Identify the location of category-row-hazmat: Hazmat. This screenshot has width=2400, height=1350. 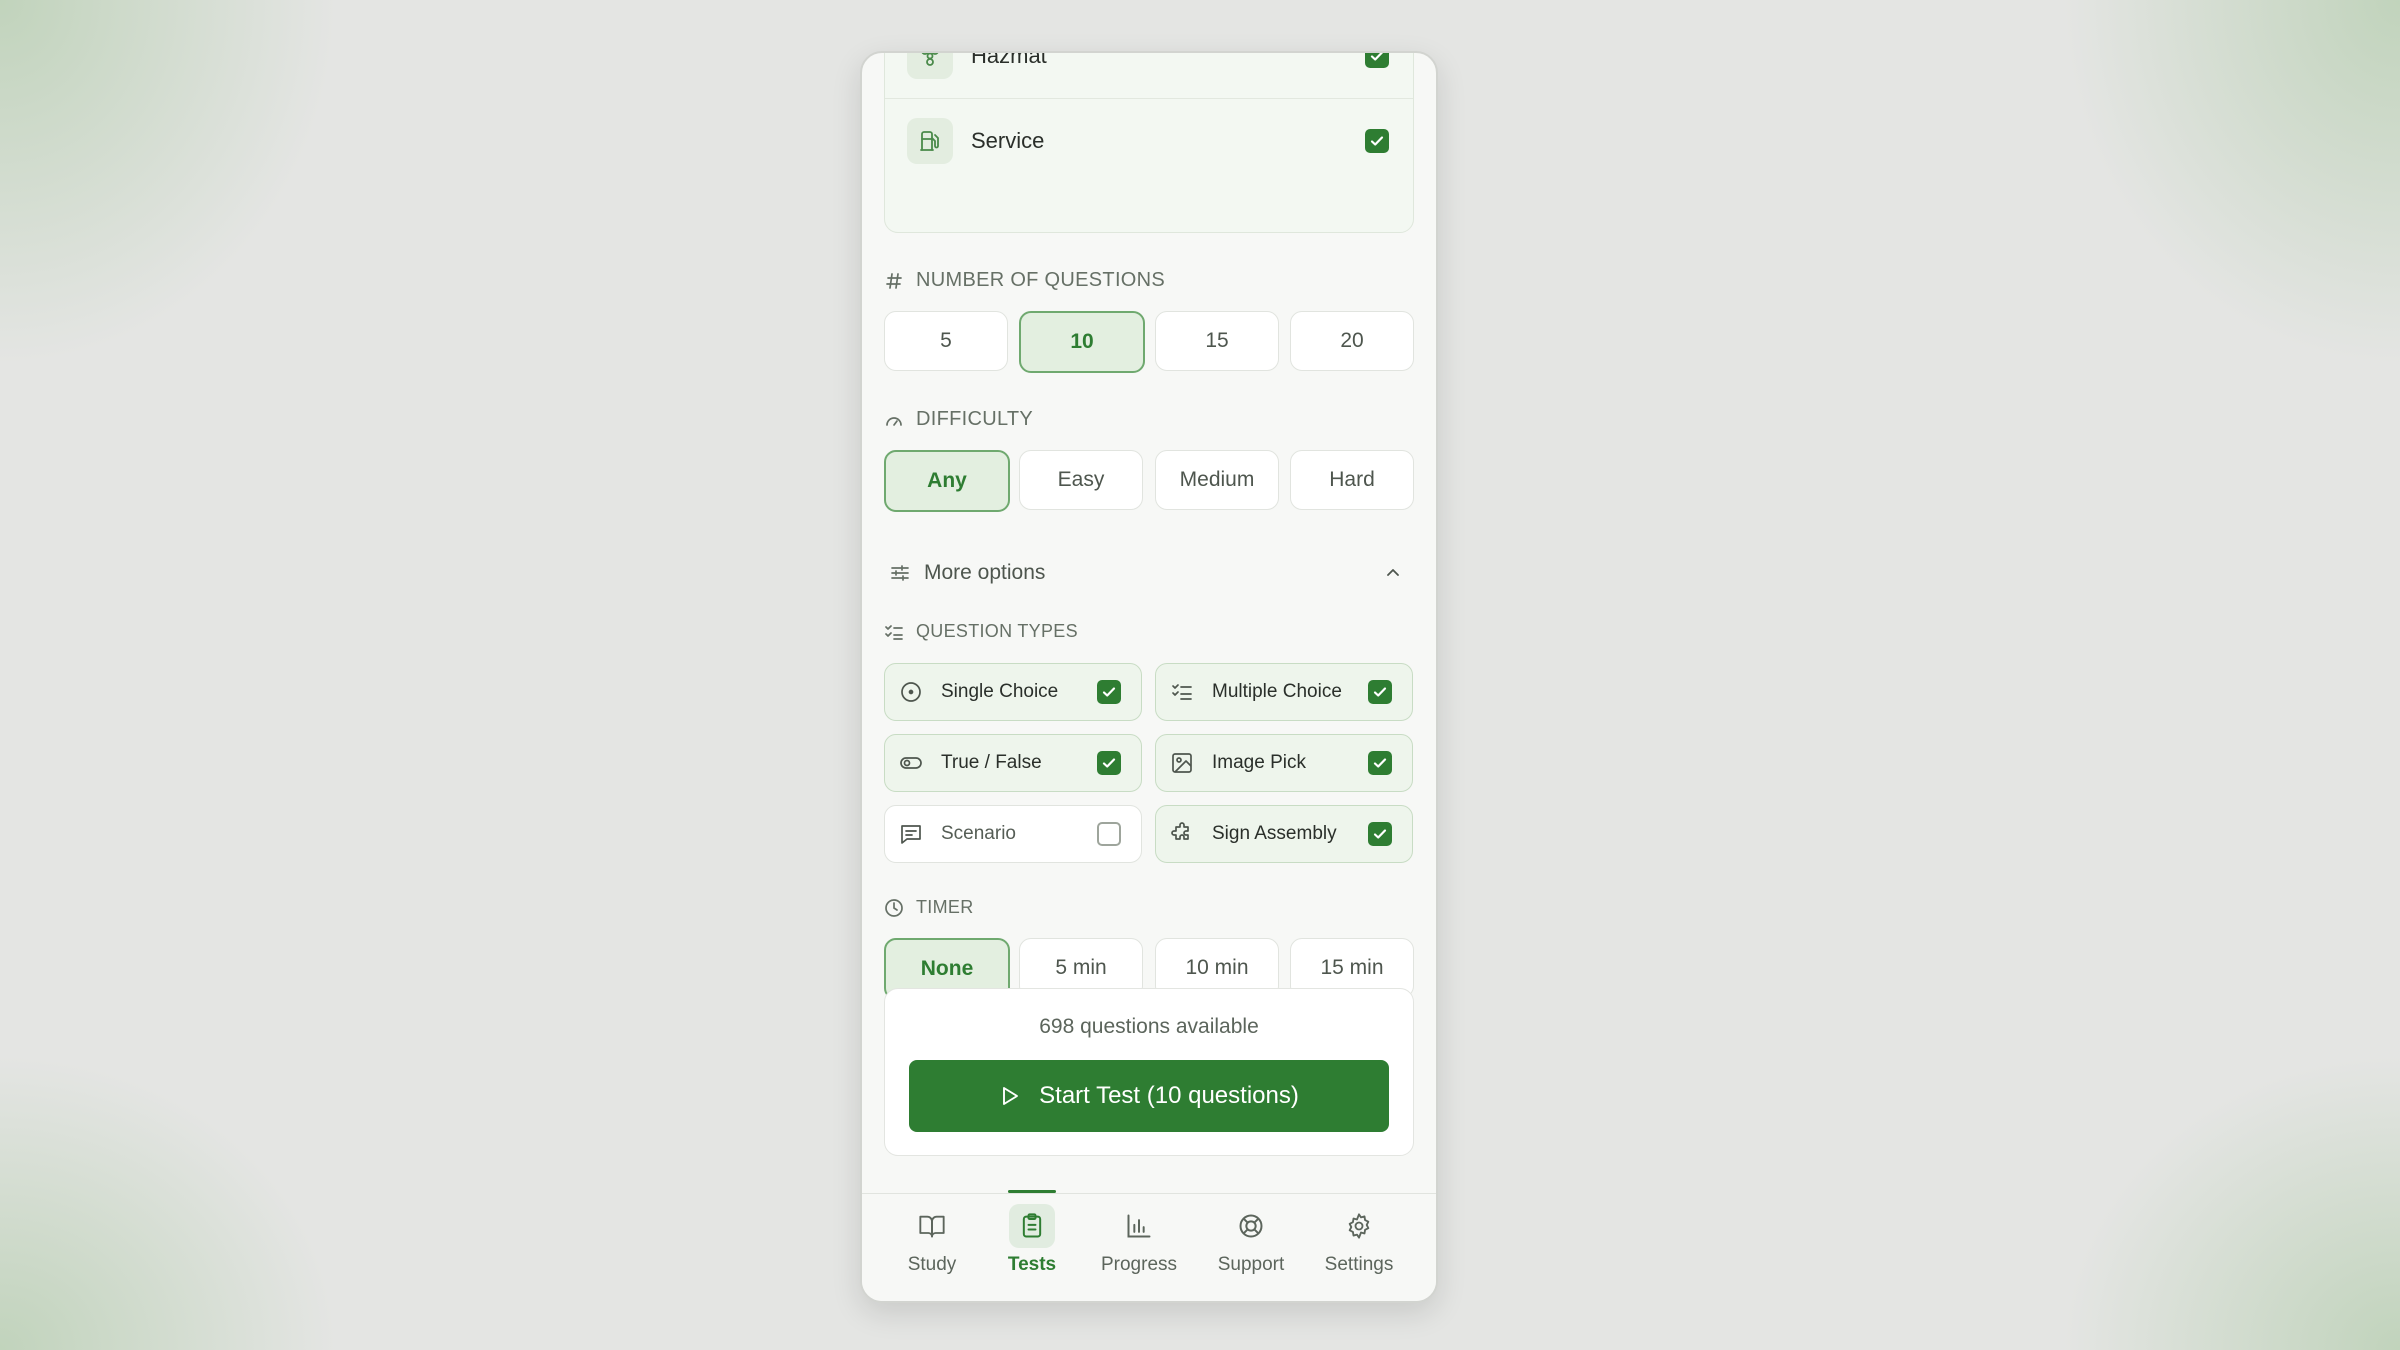
(1149, 75).